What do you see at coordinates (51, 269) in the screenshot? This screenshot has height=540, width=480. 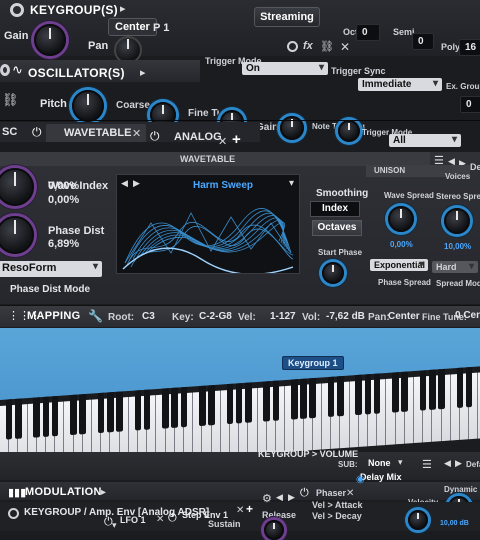 I see `phase-dist-mode-dropdown: ResoForm` at bounding box center [51, 269].